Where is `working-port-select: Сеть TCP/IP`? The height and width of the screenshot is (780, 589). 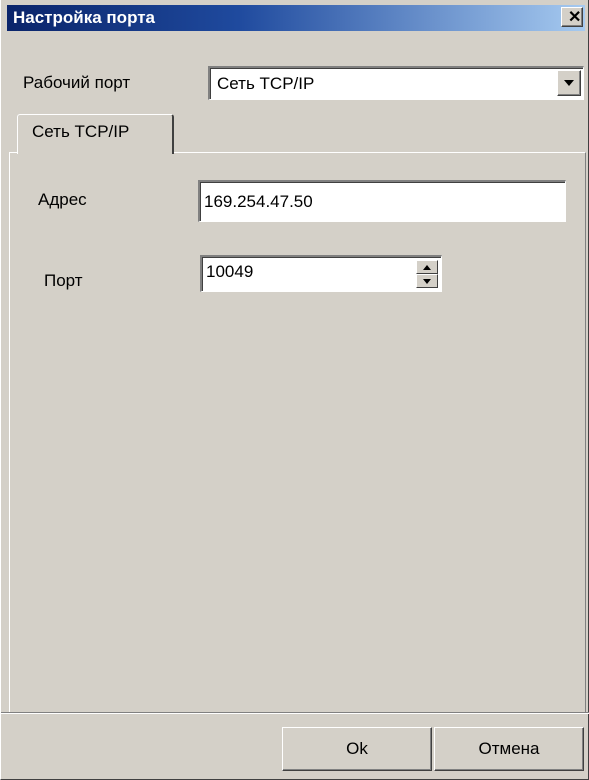
working-port-select: Сеть TCP/IP is located at coordinates (396, 83).